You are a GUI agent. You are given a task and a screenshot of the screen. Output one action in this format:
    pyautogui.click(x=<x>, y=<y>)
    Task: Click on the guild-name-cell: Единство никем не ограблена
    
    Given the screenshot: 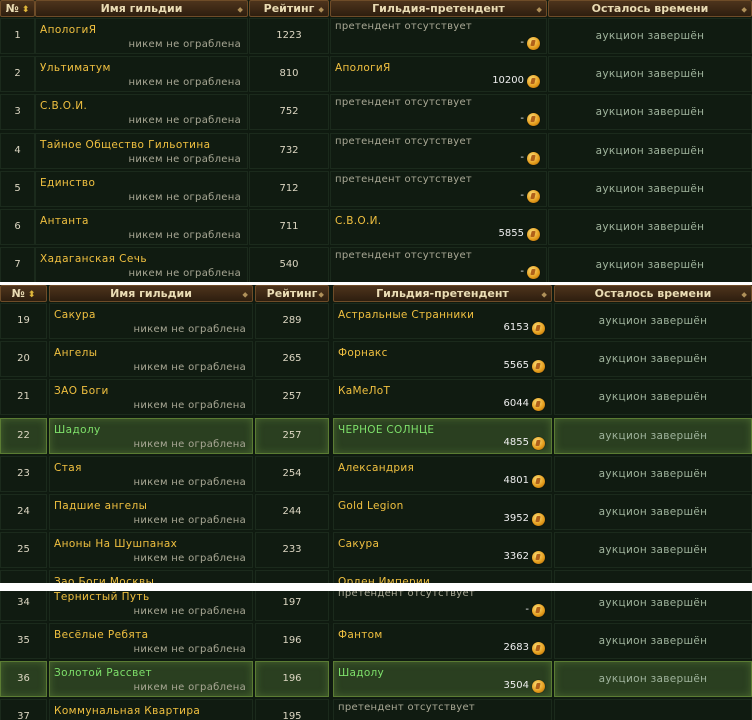 What is the action you would take?
    pyautogui.click(x=141, y=188)
    